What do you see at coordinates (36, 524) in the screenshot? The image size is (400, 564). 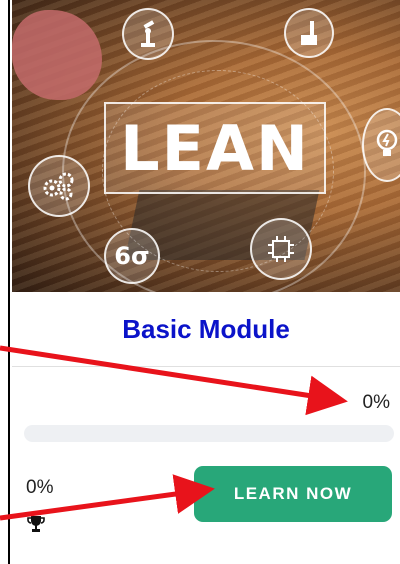 I see `trophy-icon` at bounding box center [36, 524].